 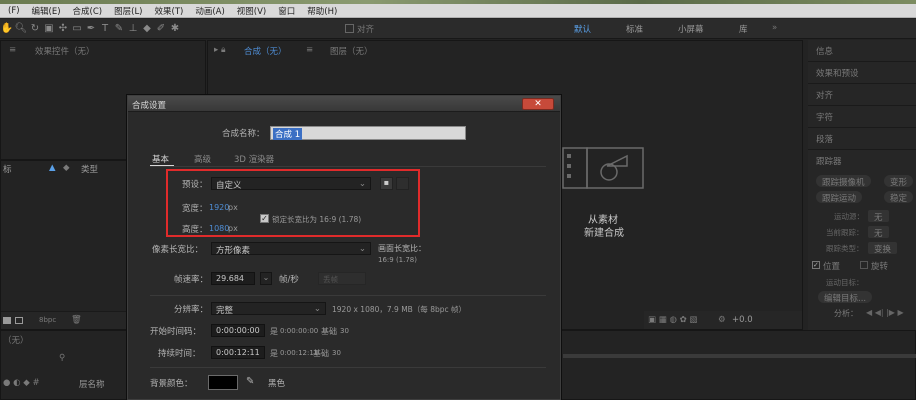 I want to click on track-camera-button: 跟踪摄像机, so click(x=843, y=181).